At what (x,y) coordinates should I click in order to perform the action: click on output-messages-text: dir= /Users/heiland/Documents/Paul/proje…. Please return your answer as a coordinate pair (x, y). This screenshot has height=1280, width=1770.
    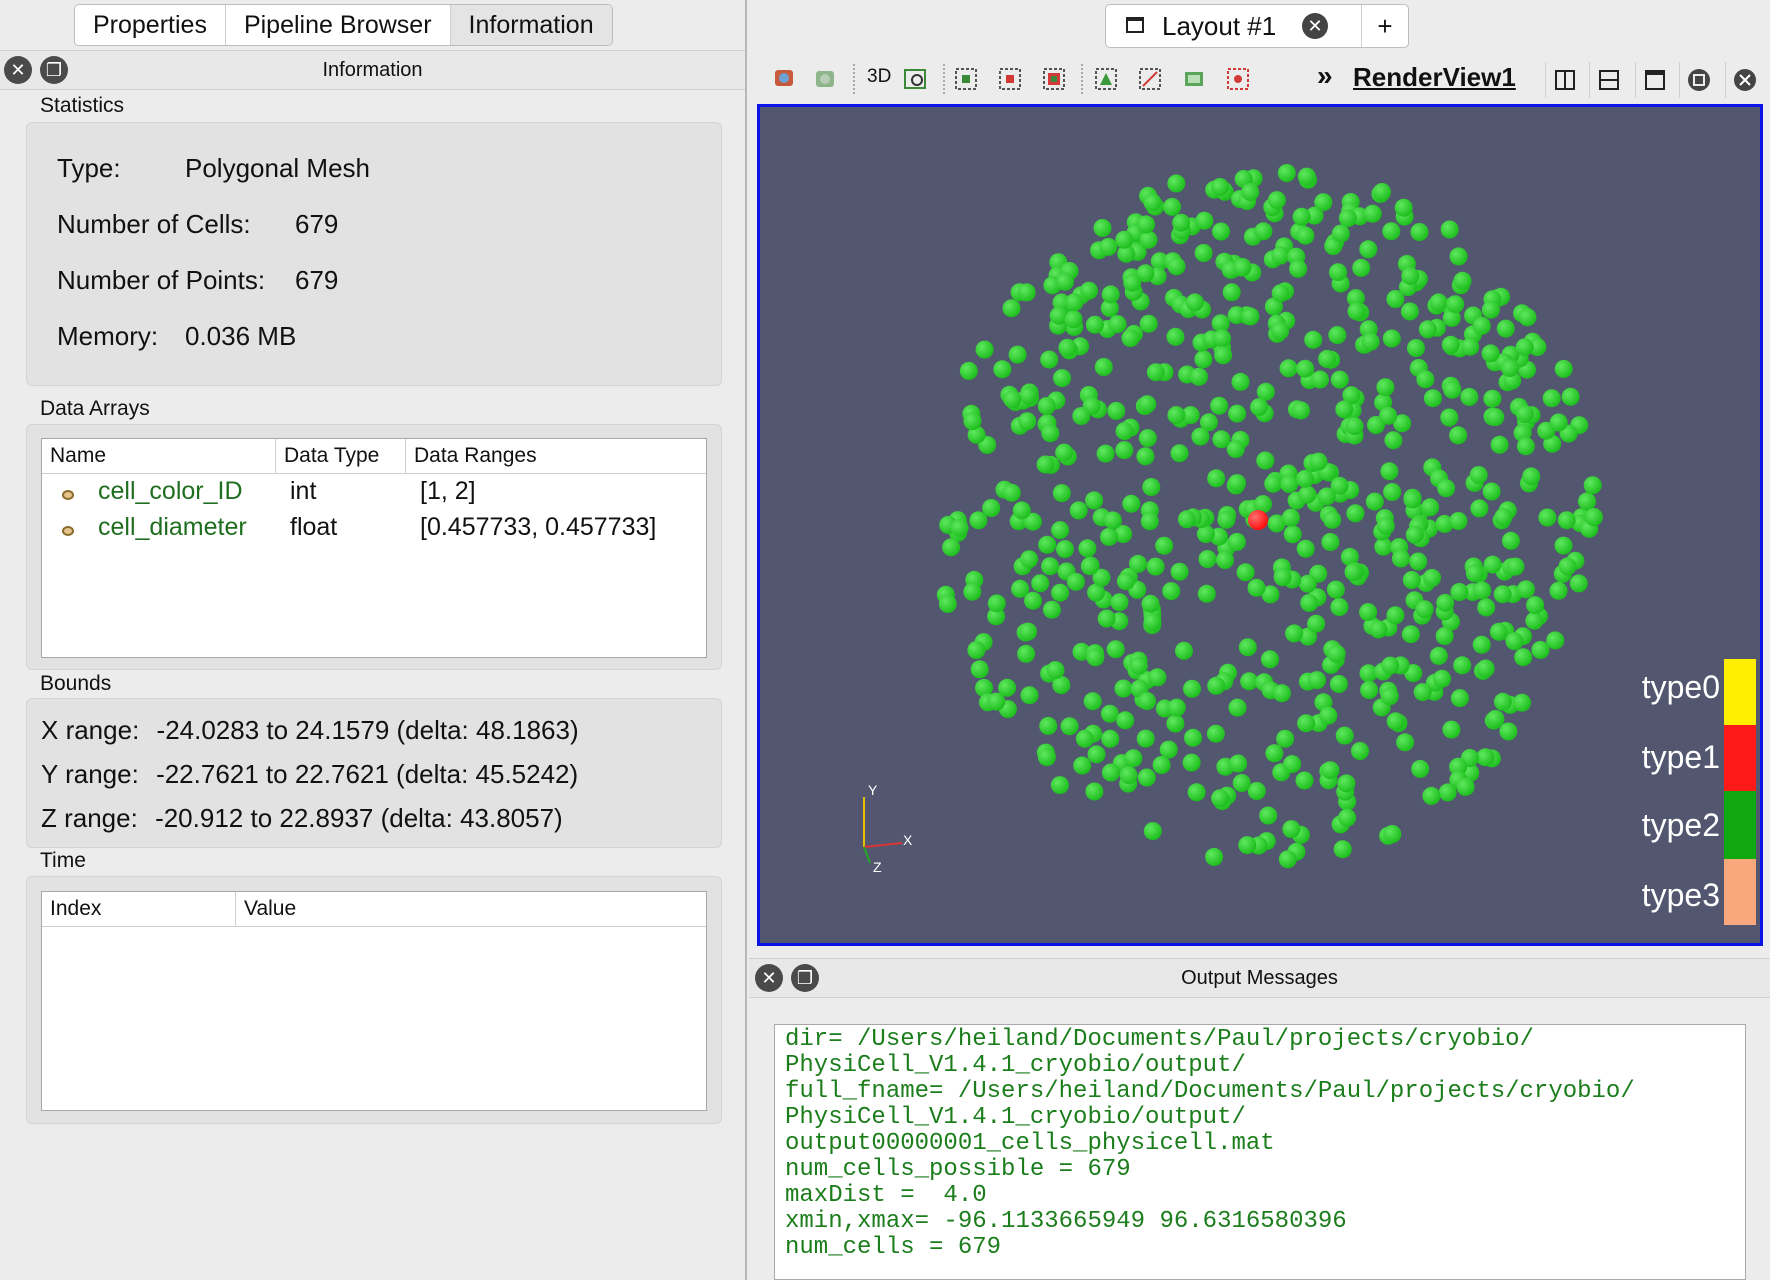
    Looking at the image, I should click on (1260, 1152).